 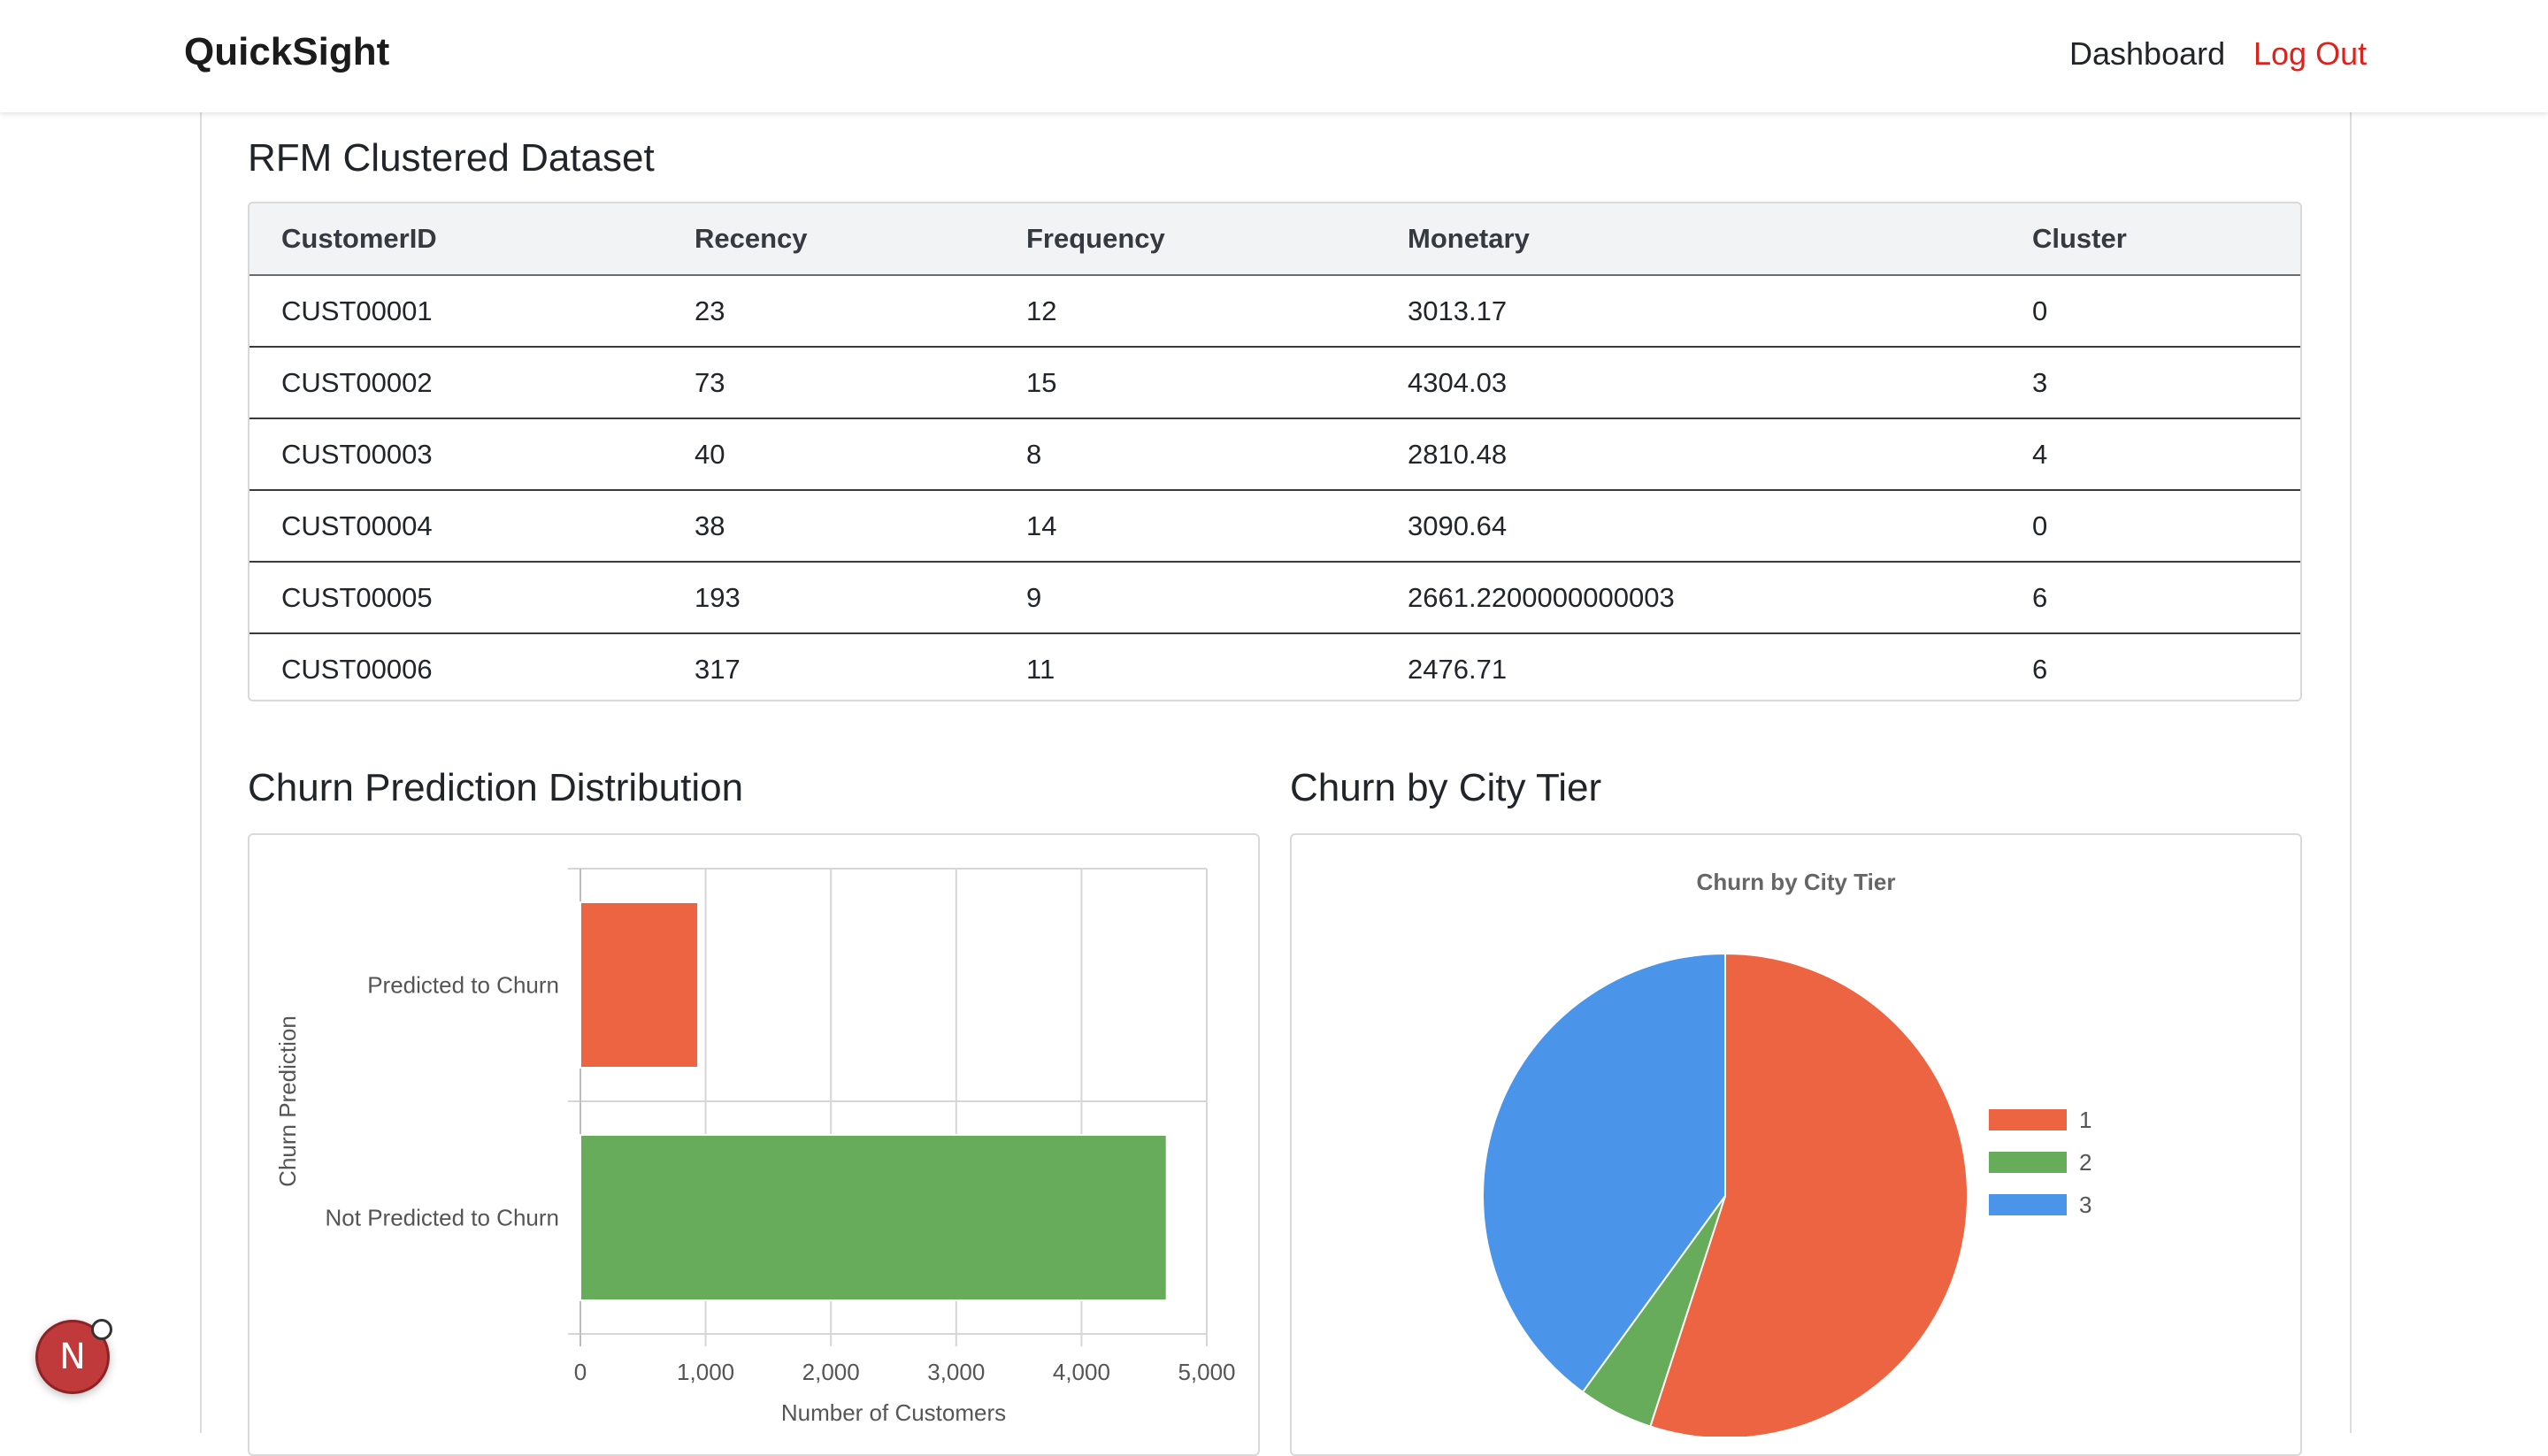 What do you see at coordinates (442, 1218) in the screenshot?
I see `category-label: Not Predicted to Churn` at bounding box center [442, 1218].